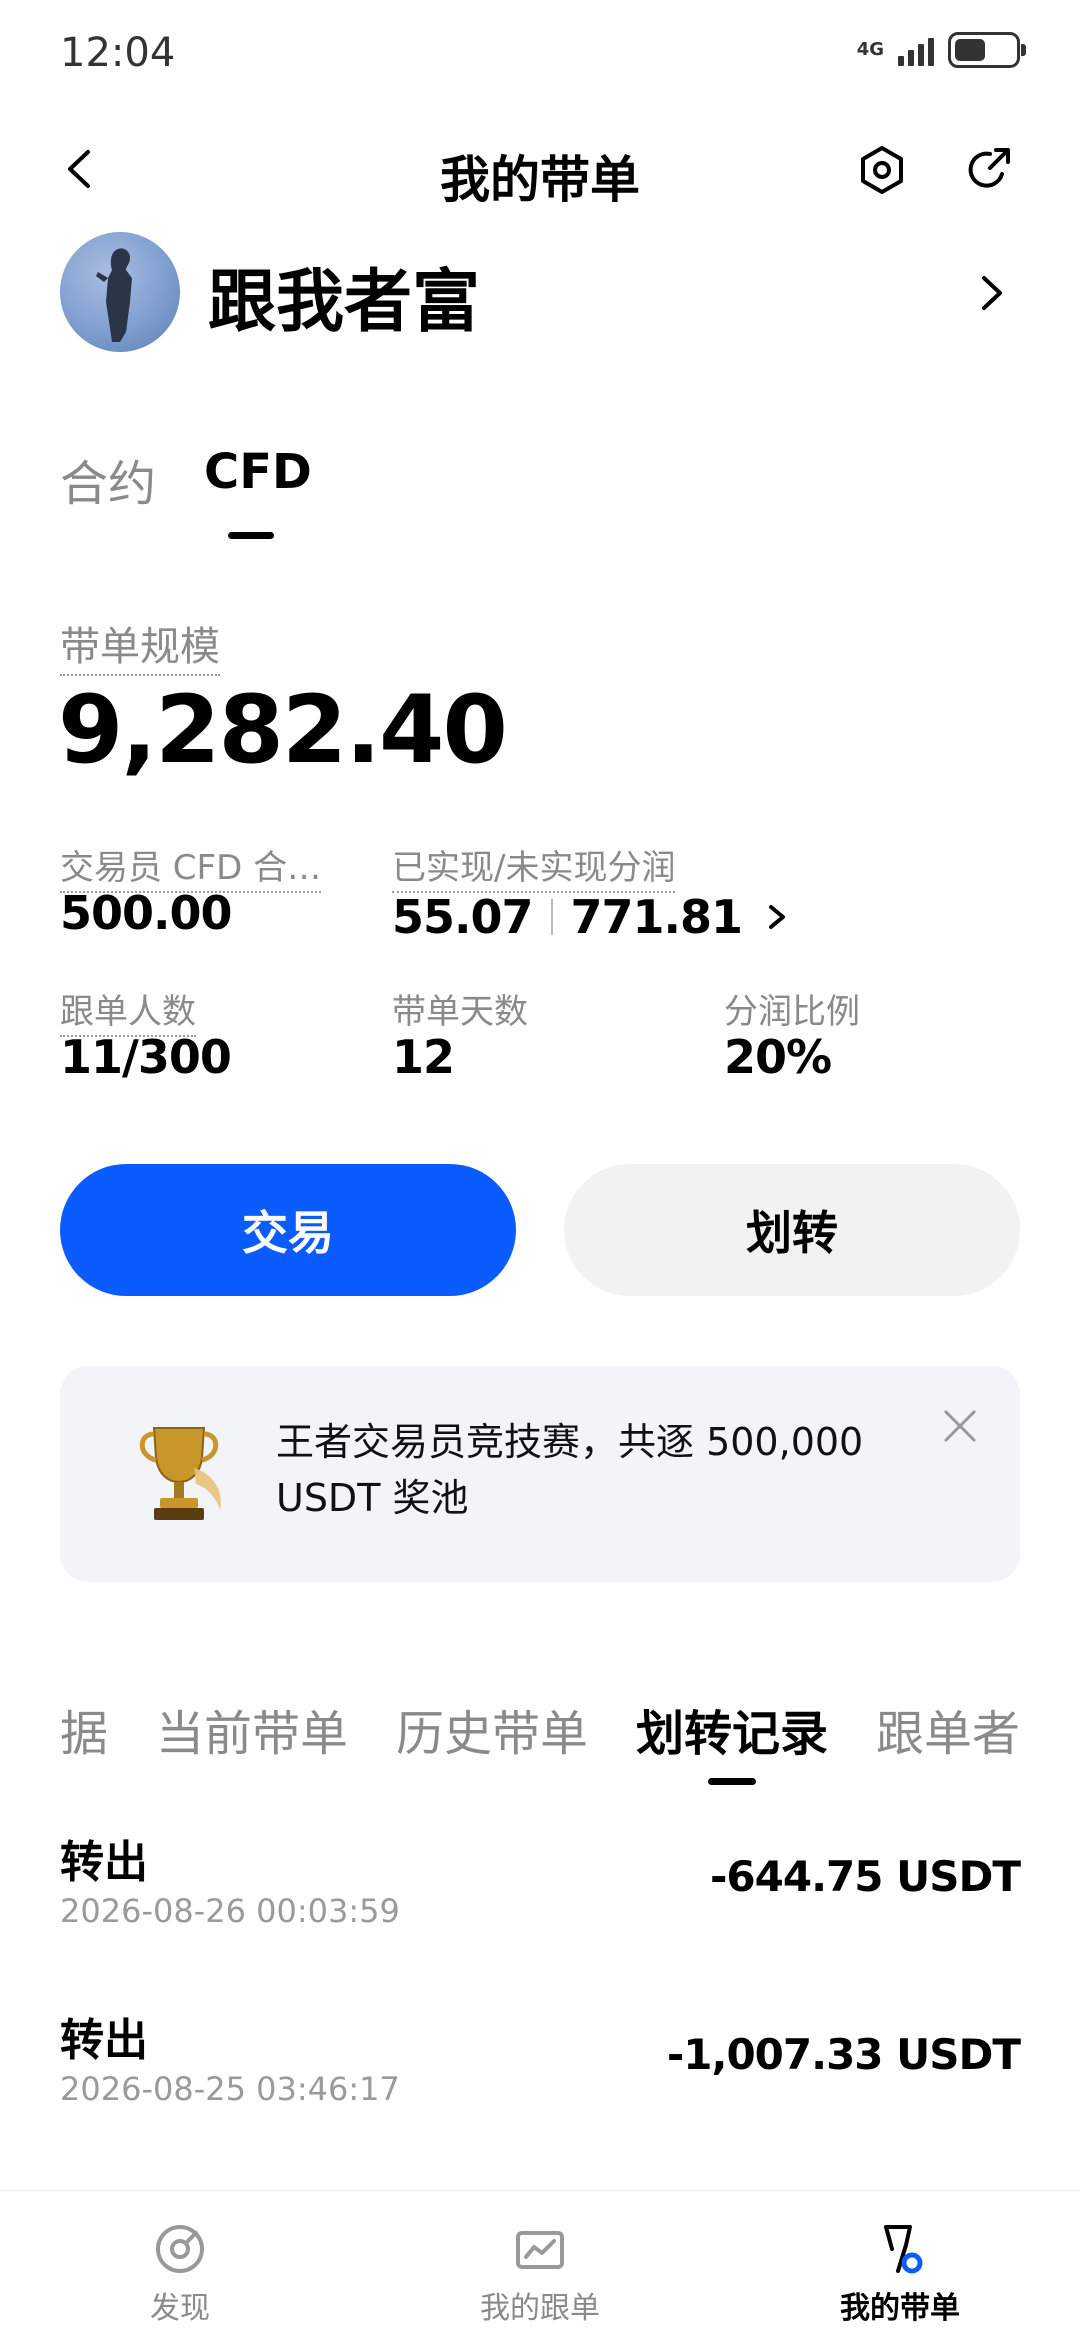 This screenshot has height=2340, width=1080. I want to click on discover-icon, so click(180, 2249).